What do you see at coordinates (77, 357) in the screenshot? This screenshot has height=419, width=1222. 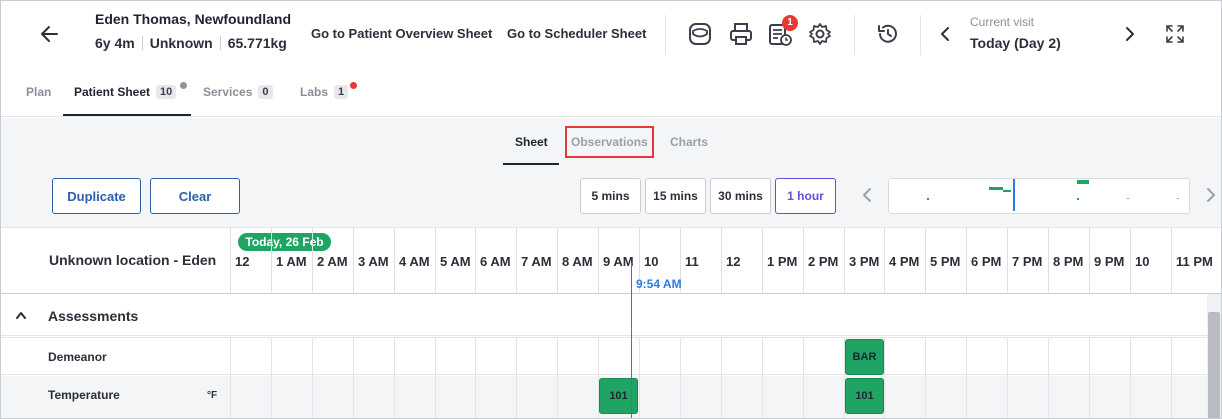 I see `row-label: Demeanor` at bounding box center [77, 357].